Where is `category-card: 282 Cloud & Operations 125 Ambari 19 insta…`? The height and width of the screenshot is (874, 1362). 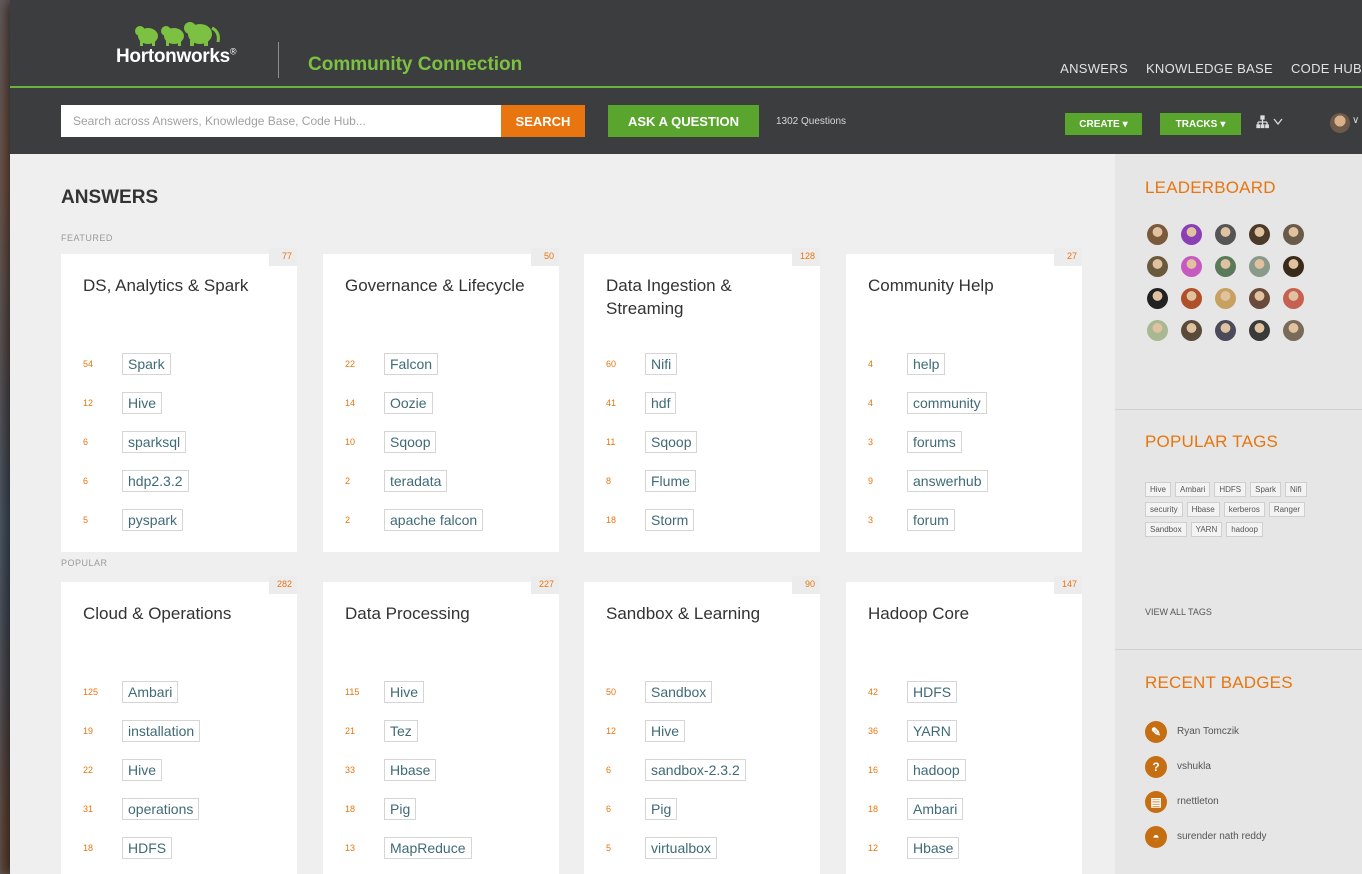 category-card: 282 Cloud & Operations 125 Ambari 19 insta… is located at coordinates (179, 725).